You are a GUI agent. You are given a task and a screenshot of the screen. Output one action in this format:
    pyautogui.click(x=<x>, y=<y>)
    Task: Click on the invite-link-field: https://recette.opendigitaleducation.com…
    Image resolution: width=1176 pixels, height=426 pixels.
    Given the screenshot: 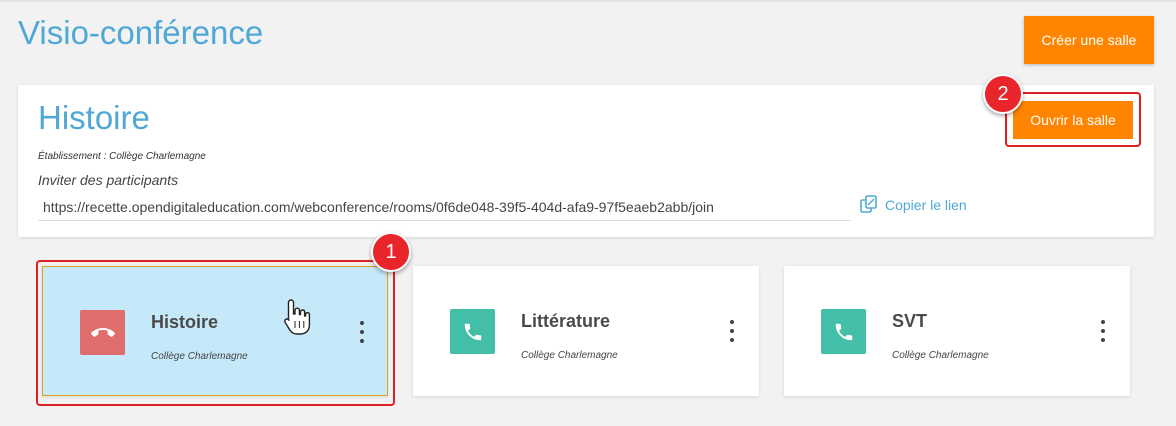 What is the action you would take?
    pyautogui.click(x=444, y=207)
    